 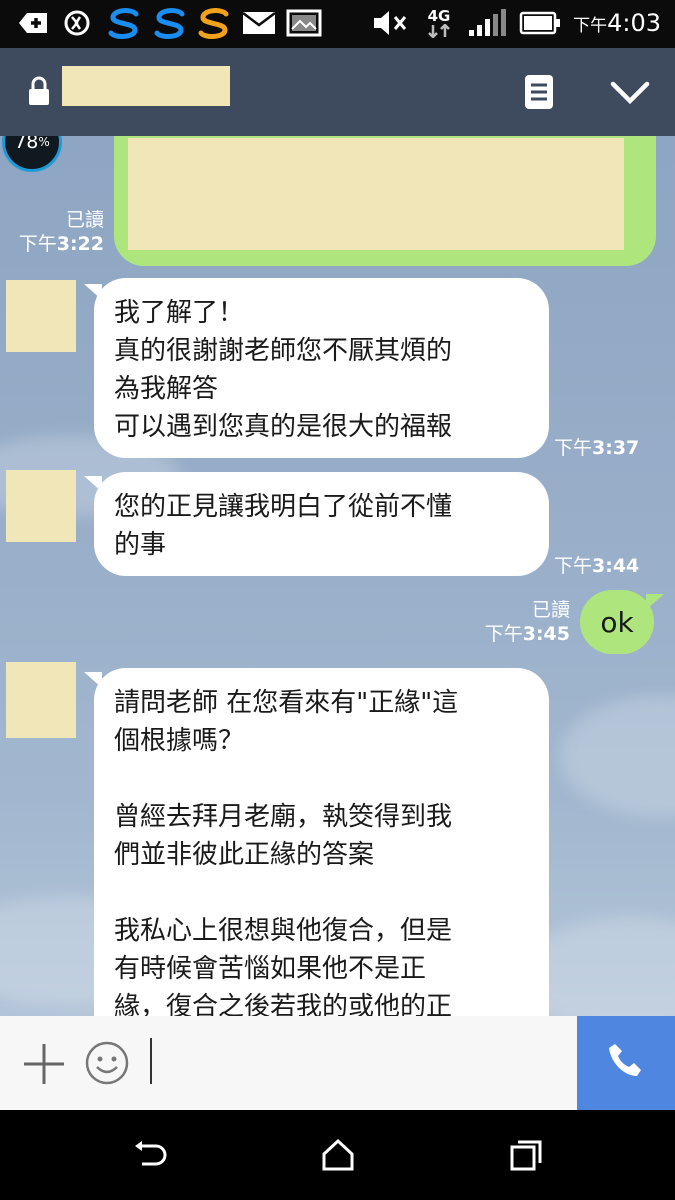 I want to click on message-bubble, so click(x=385, y=201).